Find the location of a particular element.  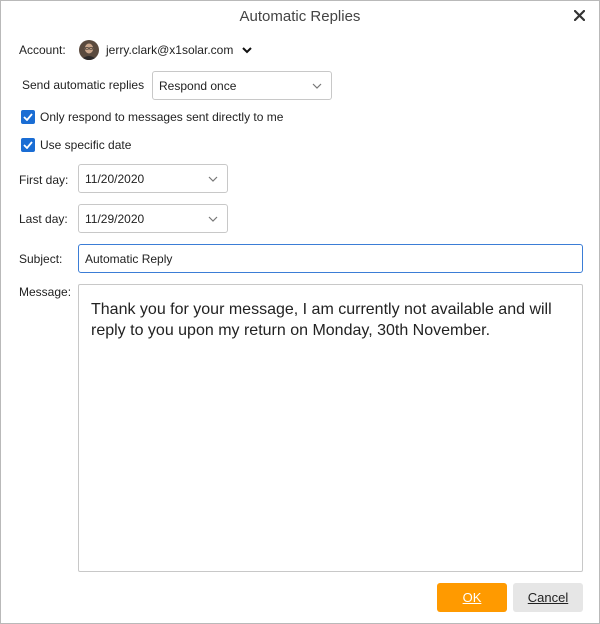

cancel-button-label: Cancel is located at coordinates (548, 597).